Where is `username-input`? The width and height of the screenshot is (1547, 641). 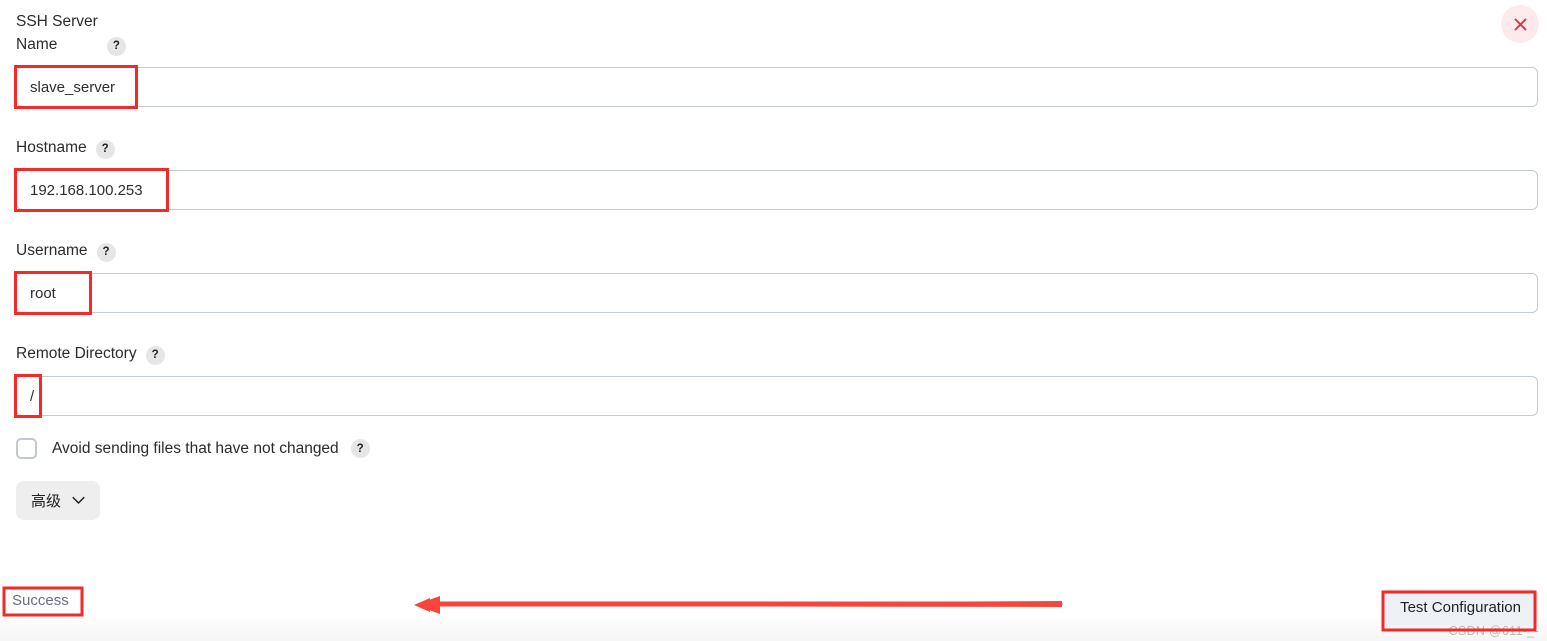
username-input is located at coordinates (777, 293).